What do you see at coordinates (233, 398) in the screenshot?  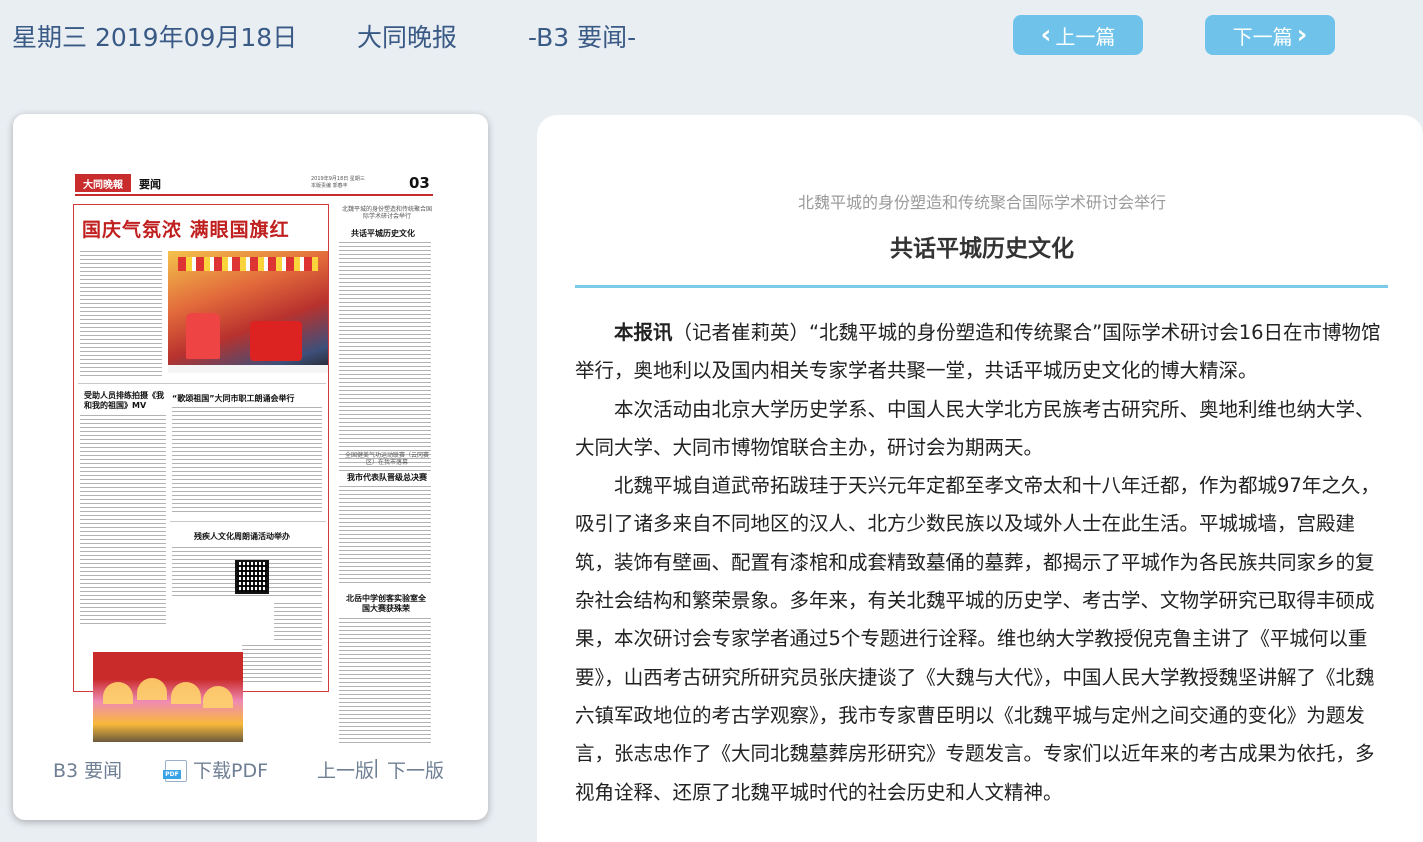 I see `story-heading: “歌颂祖国”大同市职工朗诵会举行` at bounding box center [233, 398].